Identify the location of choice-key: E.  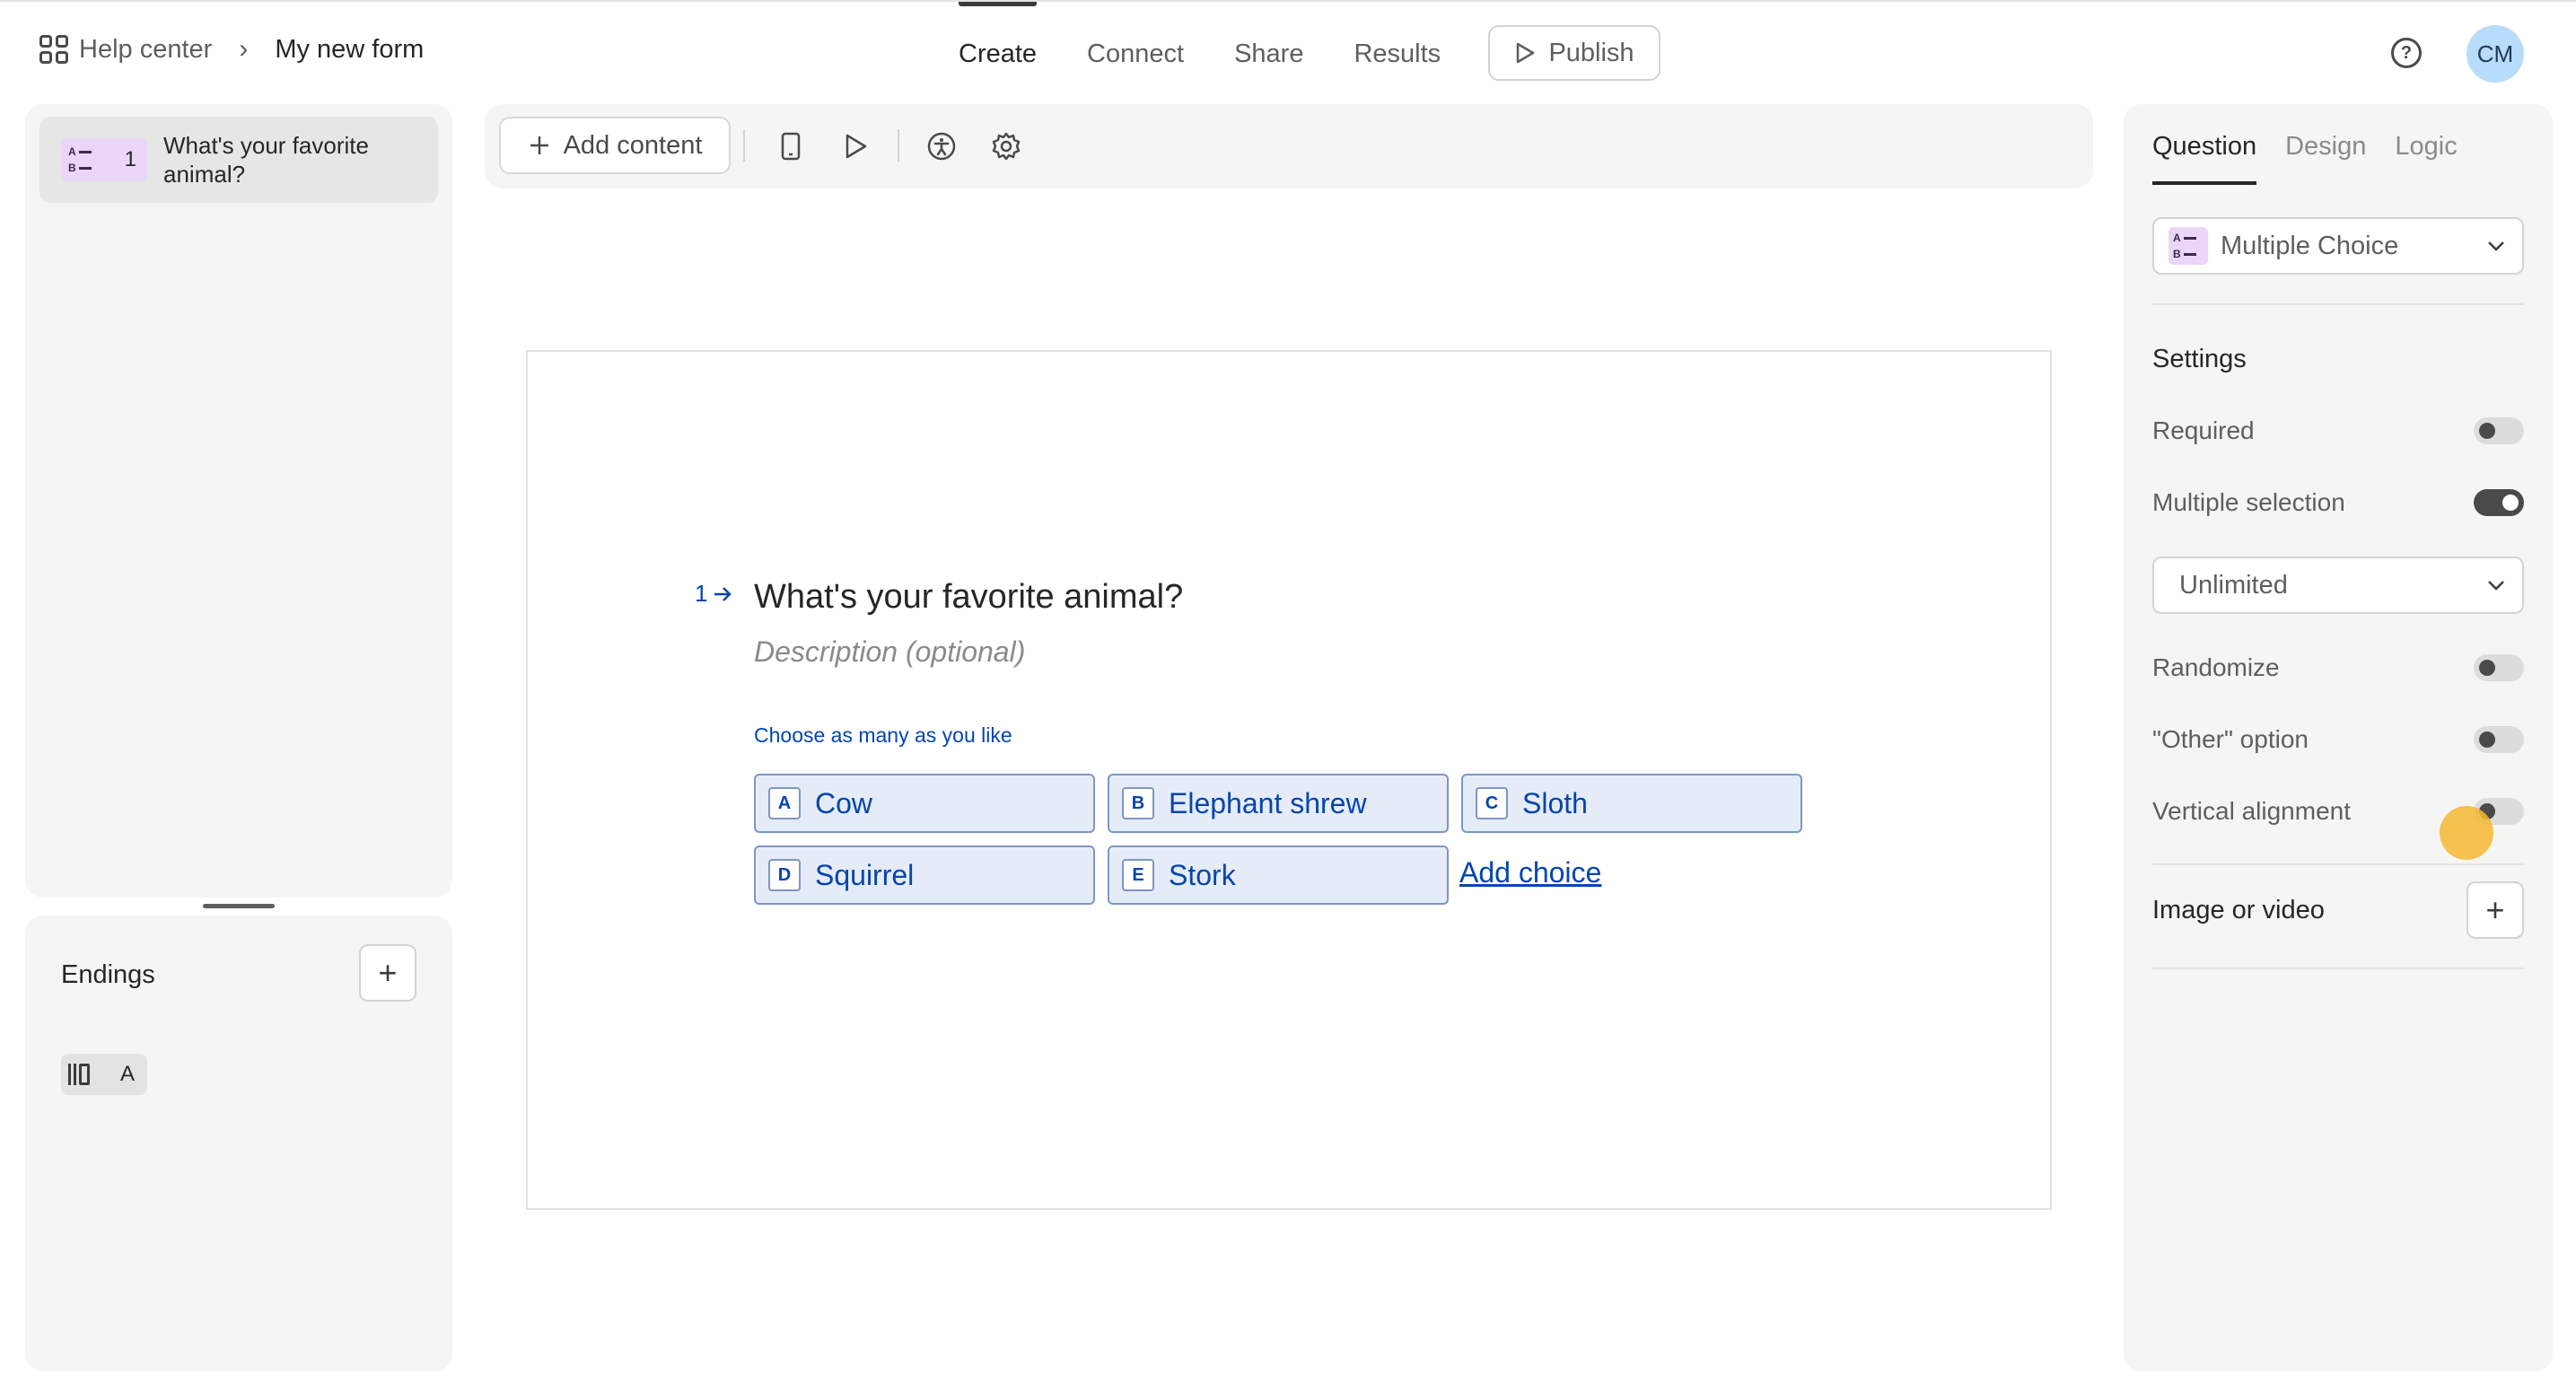
(1138, 875).